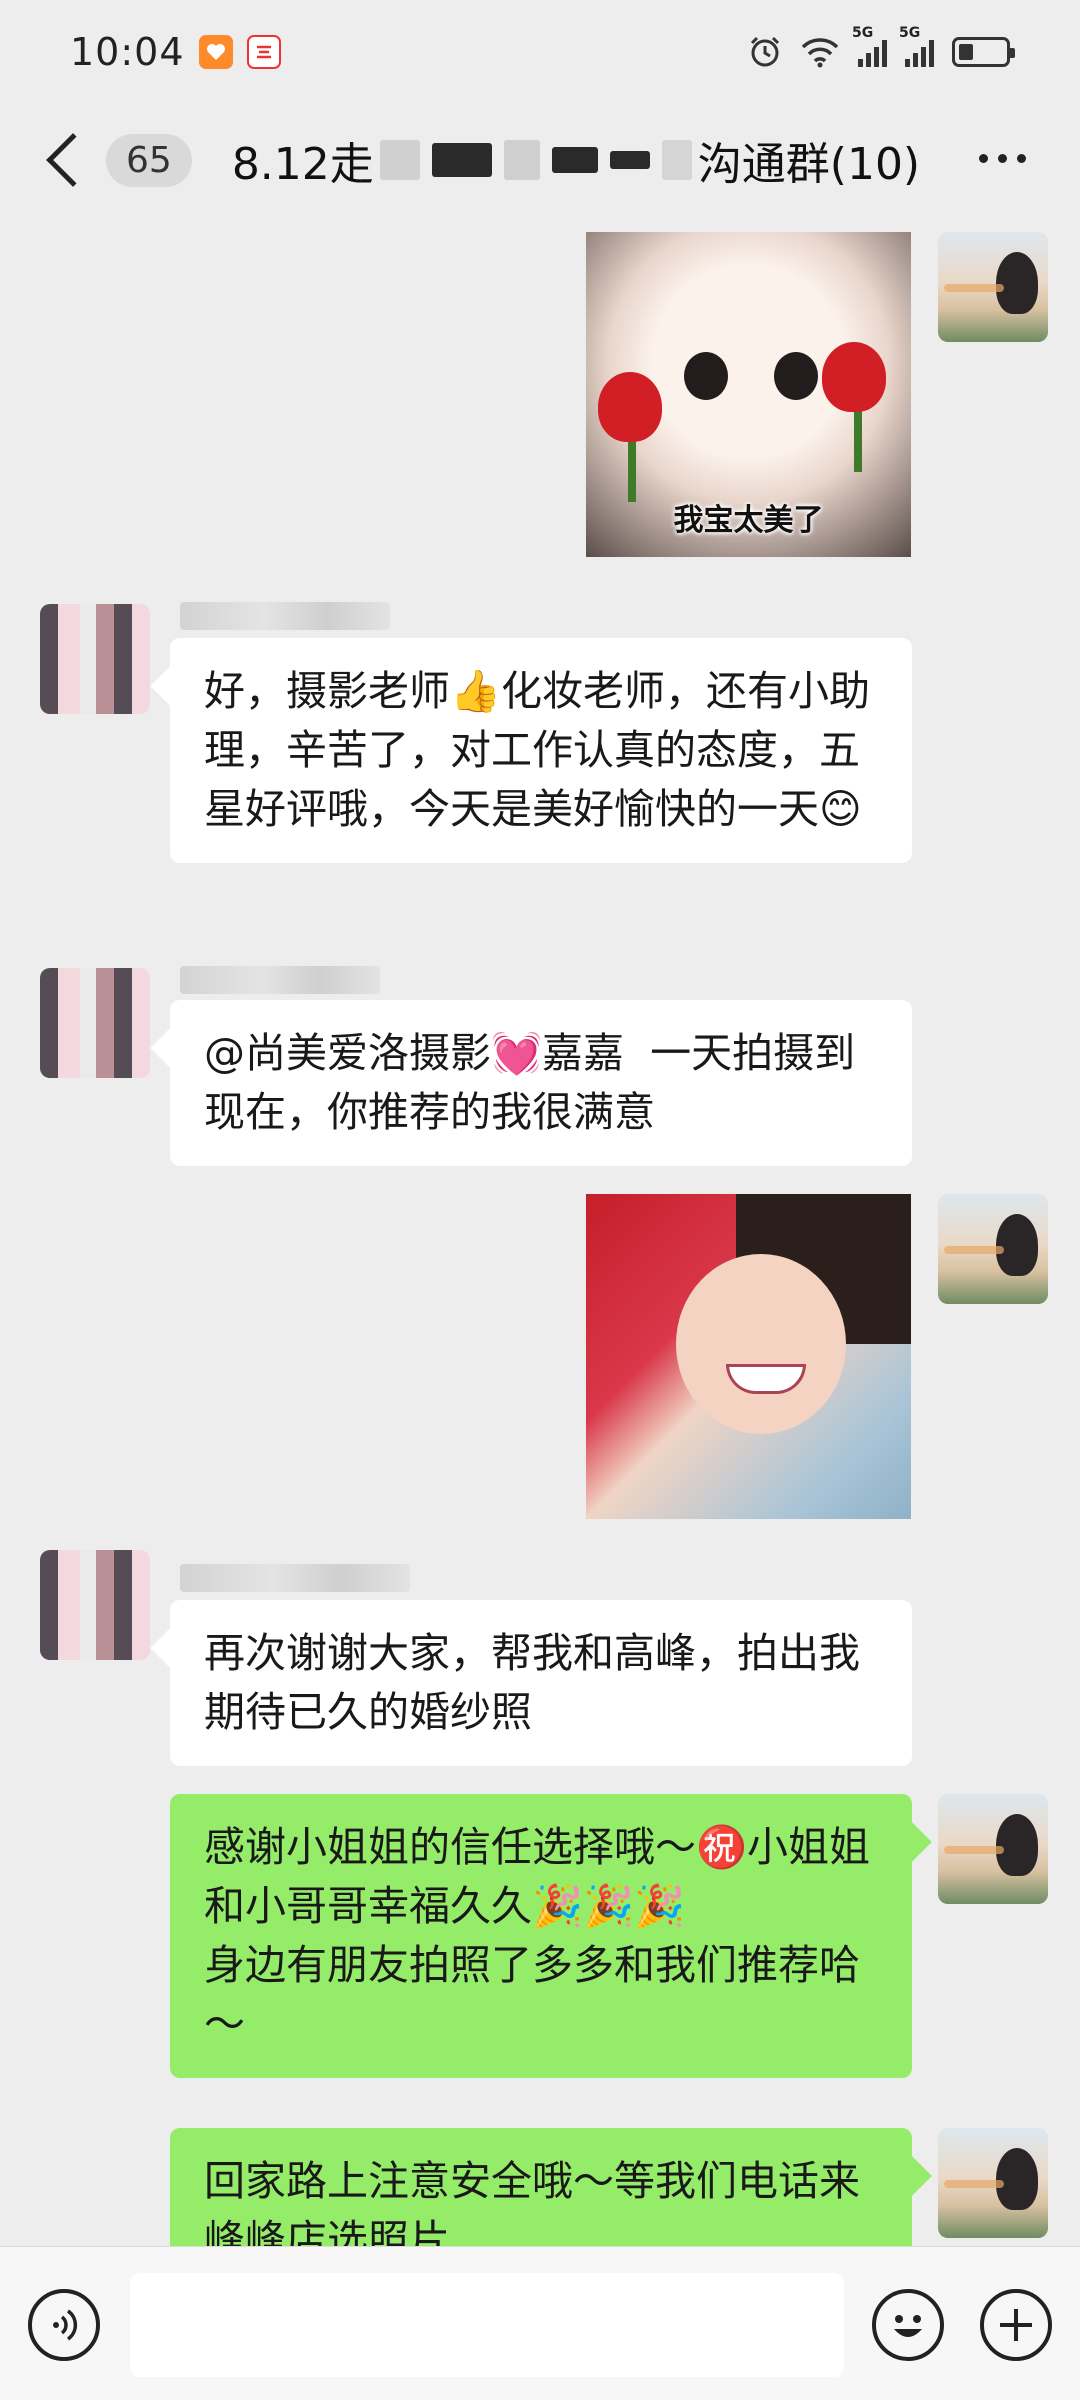 The width and height of the screenshot is (1080, 2400). What do you see at coordinates (1002, 158) in the screenshot?
I see `more-options-icon` at bounding box center [1002, 158].